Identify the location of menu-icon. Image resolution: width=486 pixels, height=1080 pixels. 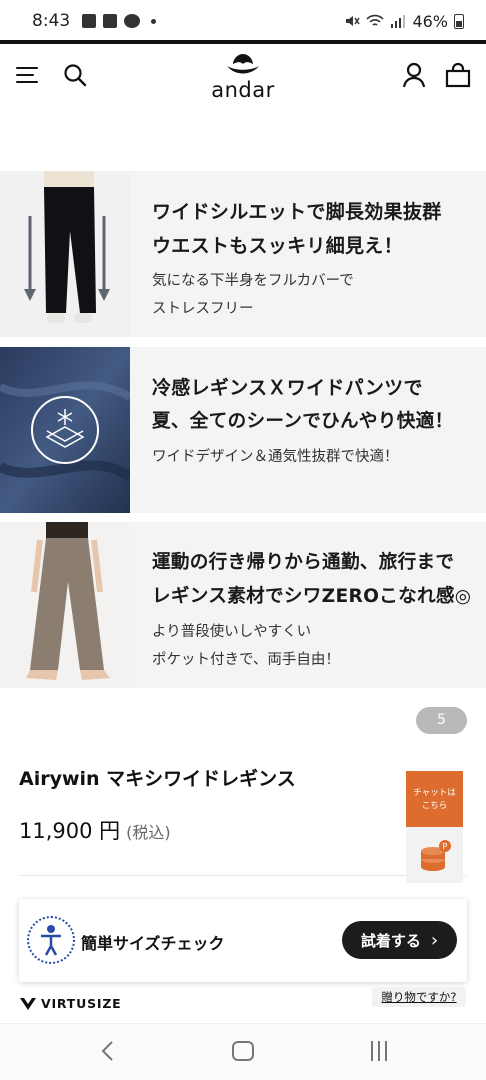
(27, 75).